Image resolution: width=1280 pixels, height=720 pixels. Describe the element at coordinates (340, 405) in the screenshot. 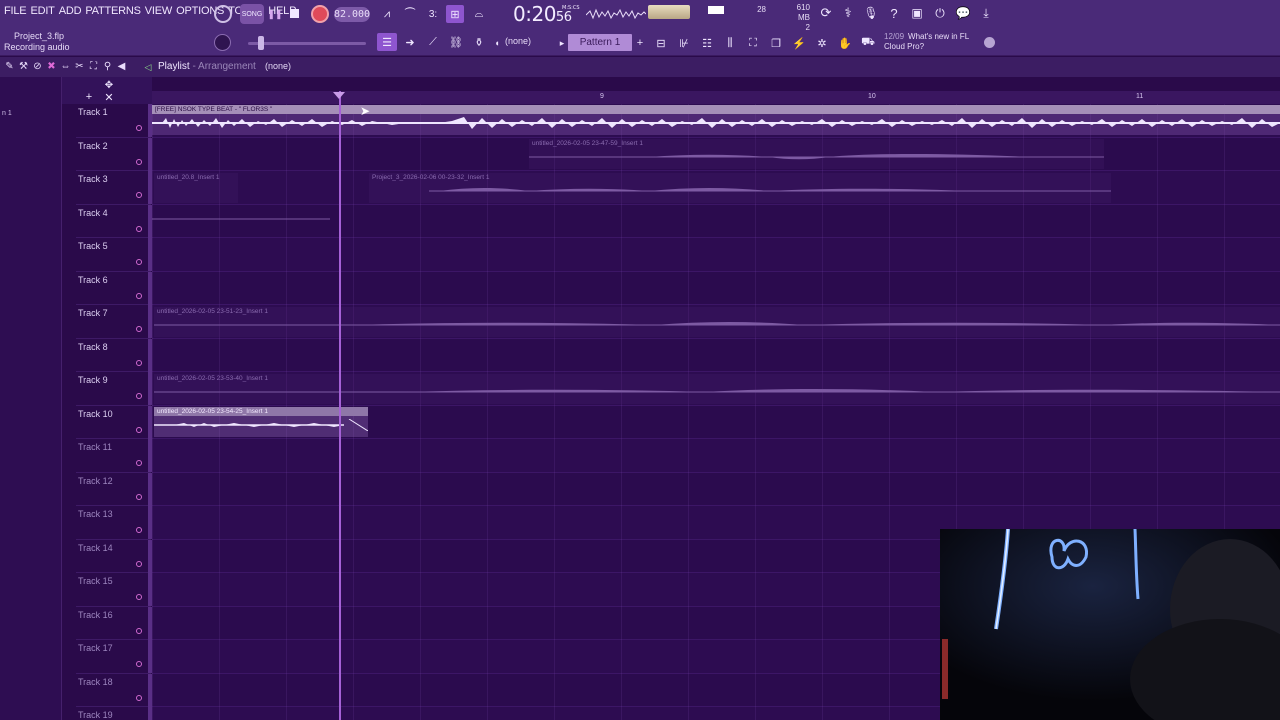

I see `playhead` at that location.